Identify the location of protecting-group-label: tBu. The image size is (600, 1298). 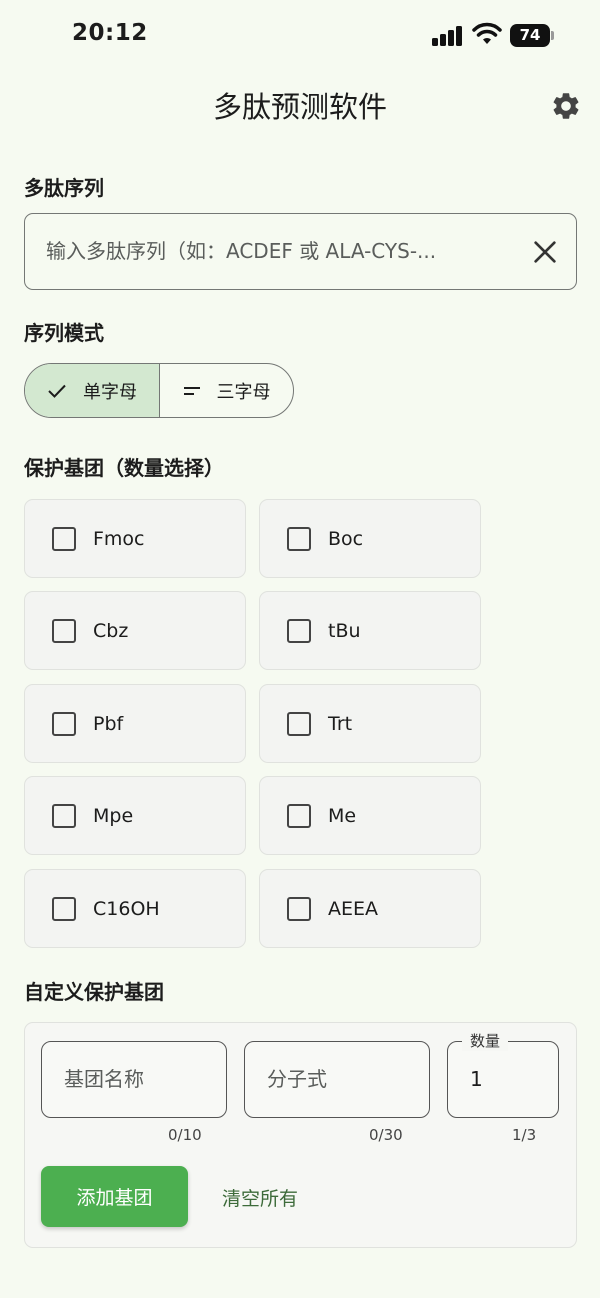
(344, 630).